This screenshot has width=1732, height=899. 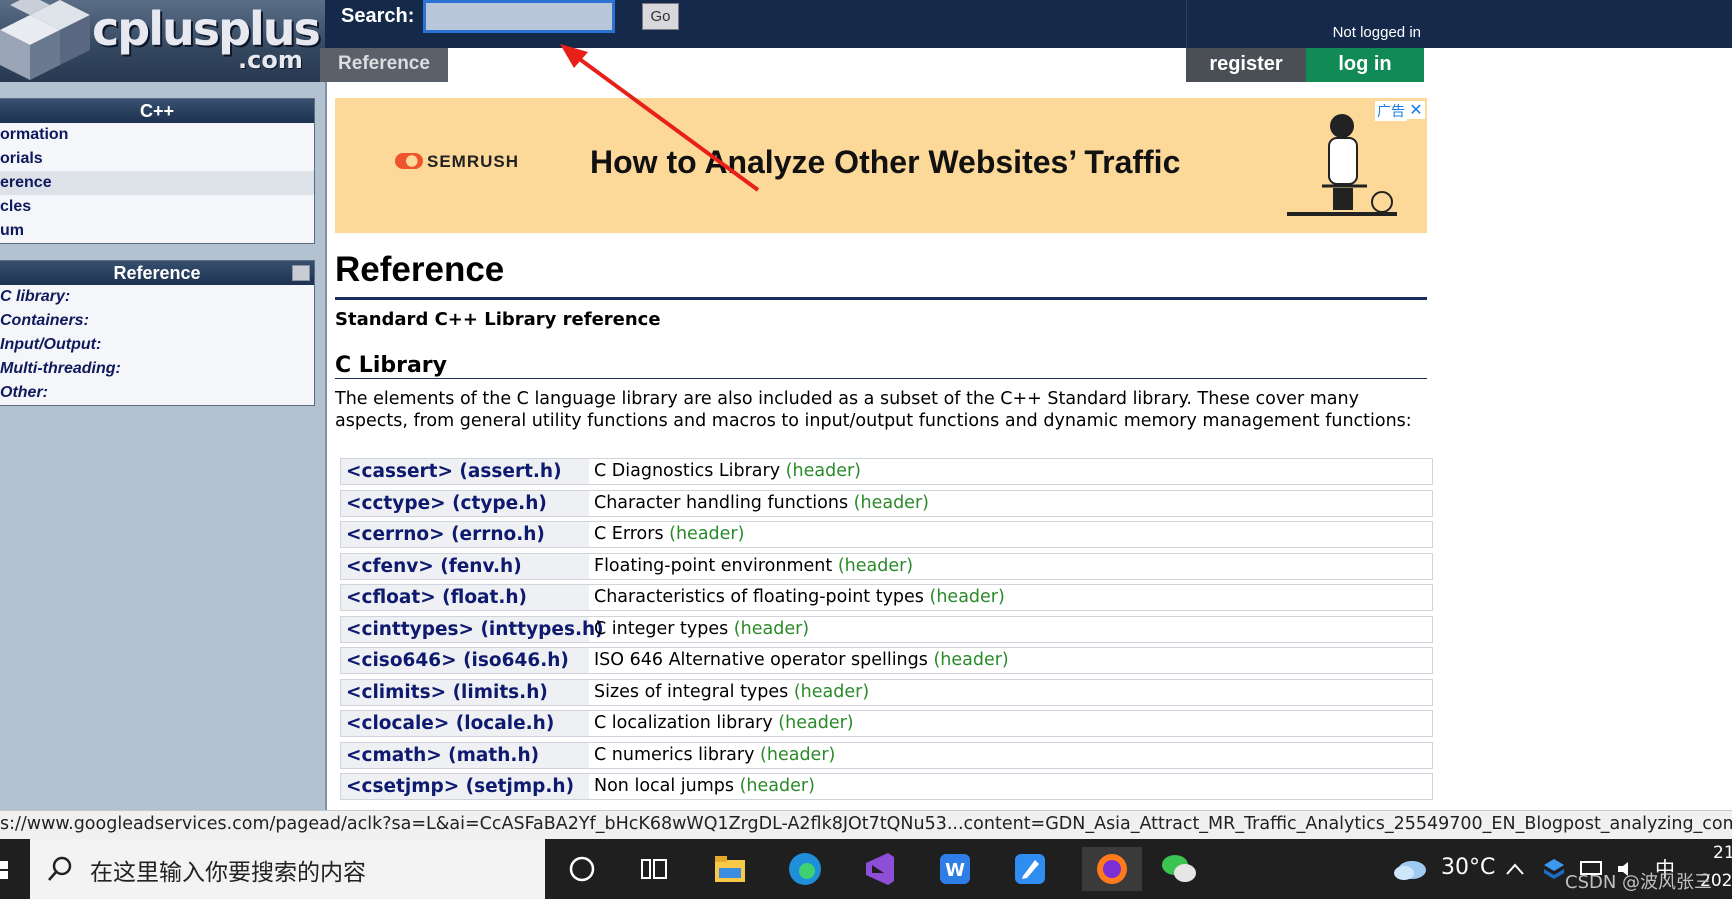 I want to click on page-title: Reference, so click(x=420, y=269).